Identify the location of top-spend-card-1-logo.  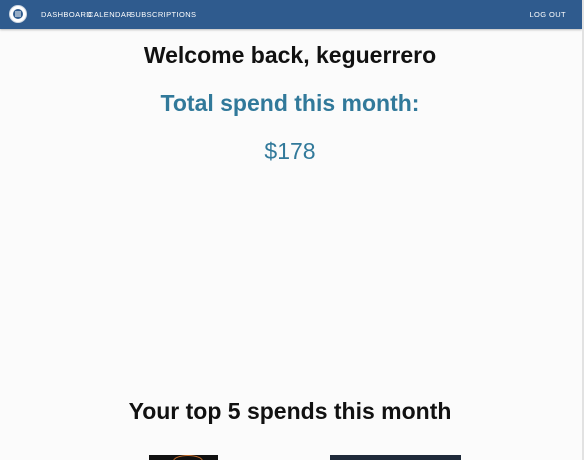
(188, 457).